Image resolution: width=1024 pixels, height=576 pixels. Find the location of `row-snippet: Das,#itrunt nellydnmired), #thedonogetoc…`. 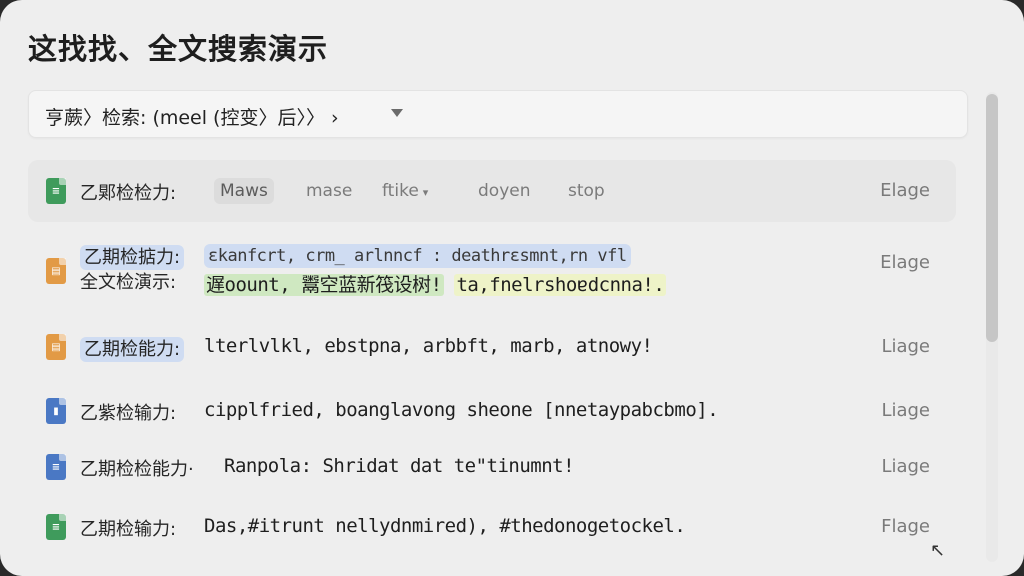

row-snippet: Das,#itrunt nellydnmired), #thedonogetoc… is located at coordinates (445, 526).